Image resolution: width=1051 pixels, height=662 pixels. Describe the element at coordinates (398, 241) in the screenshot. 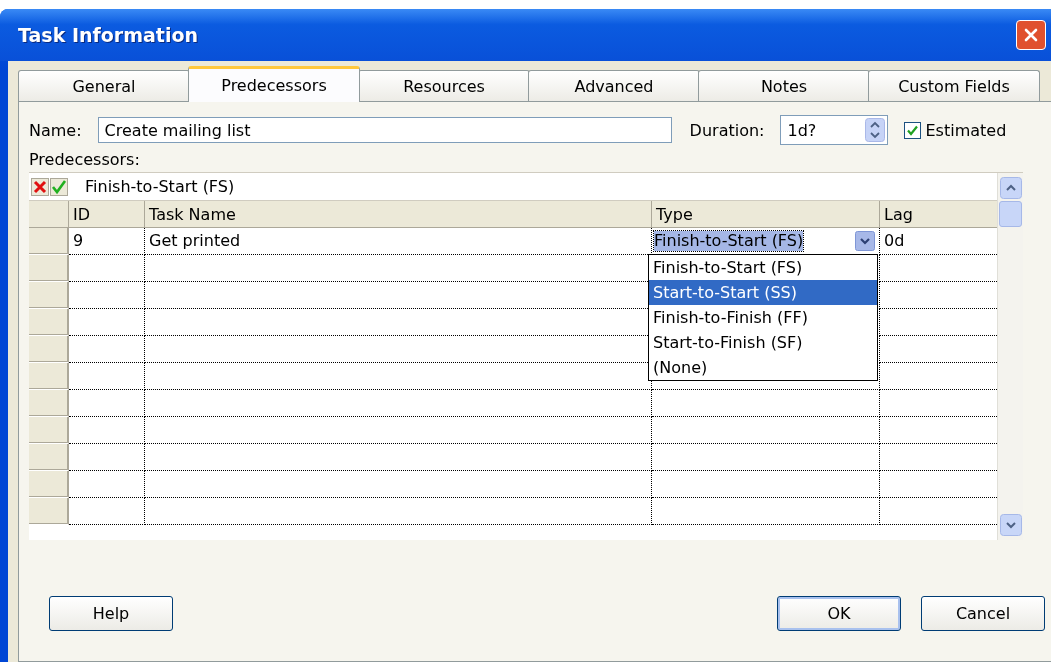

I see `table-cell: Get printed` at that location.